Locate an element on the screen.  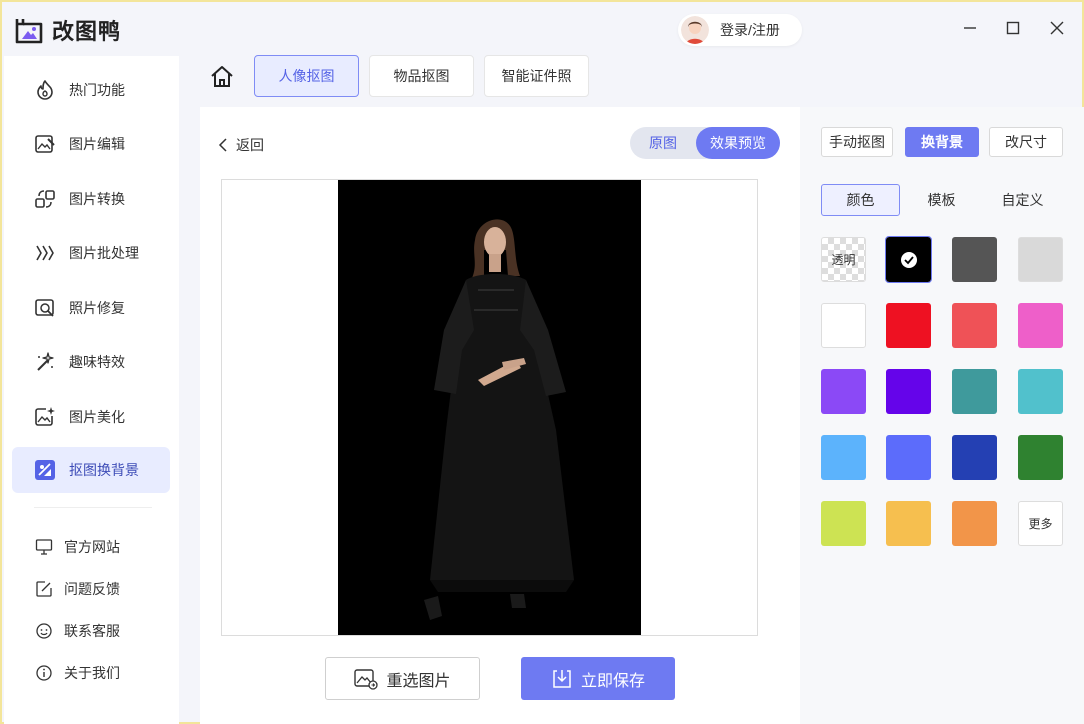
monitor-icon is located at coordinates (44, 547).